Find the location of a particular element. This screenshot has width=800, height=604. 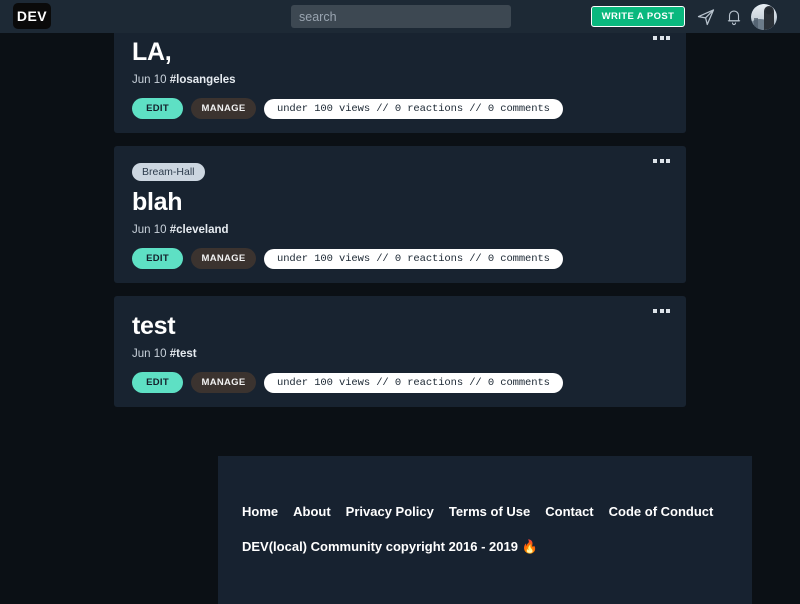

post-title: test is located at coordinates (400, 326).